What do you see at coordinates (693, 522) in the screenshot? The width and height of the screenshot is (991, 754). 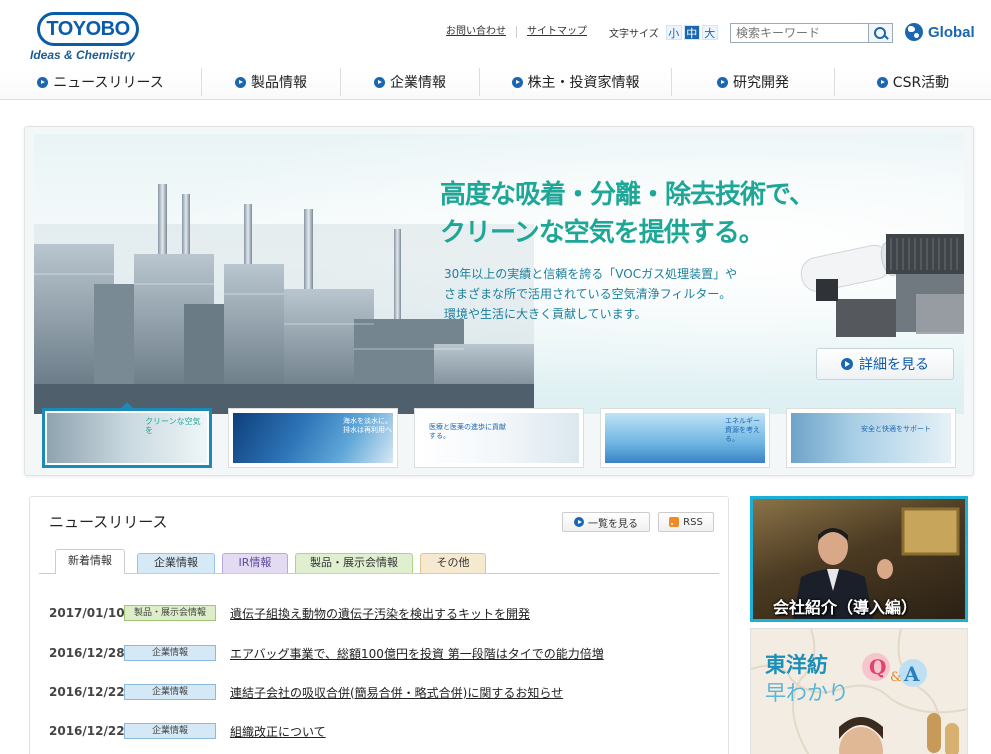 I see `rss-label: RSS` at bounding box center [693, 522].